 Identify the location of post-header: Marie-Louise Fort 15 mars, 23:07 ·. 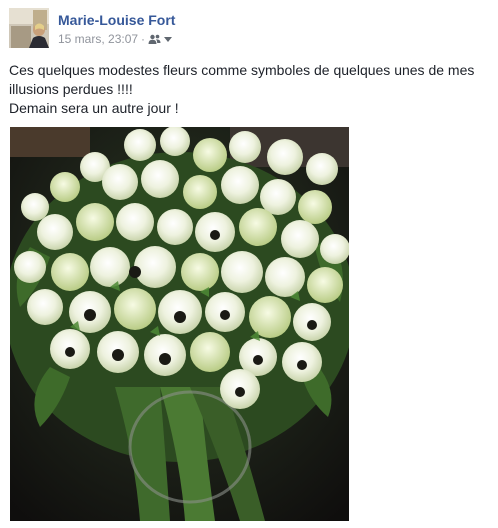
(92, 29).